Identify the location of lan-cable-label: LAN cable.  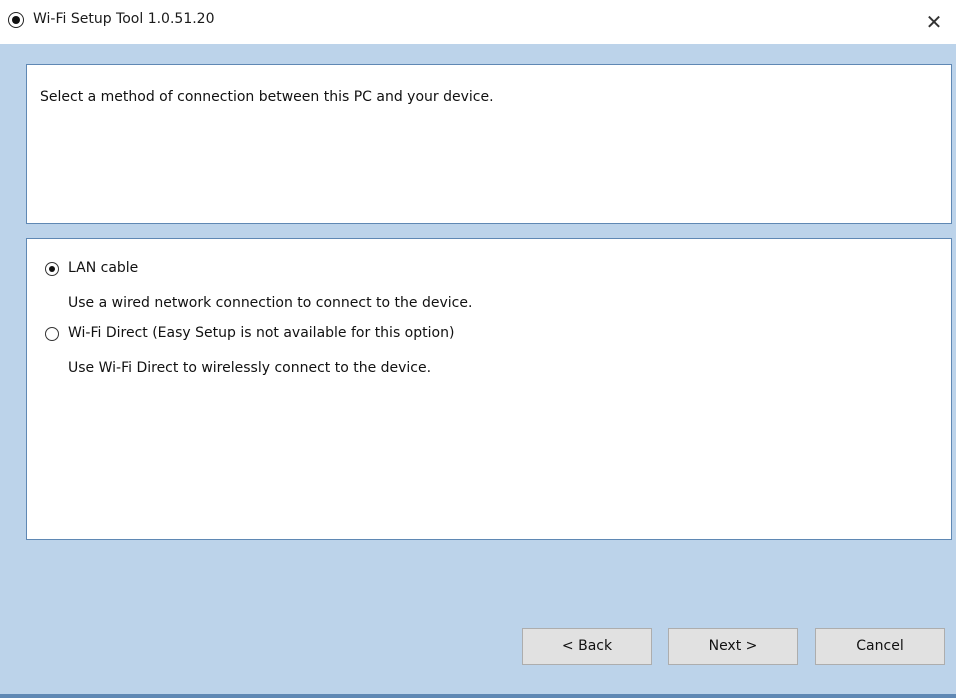
(103, 268).